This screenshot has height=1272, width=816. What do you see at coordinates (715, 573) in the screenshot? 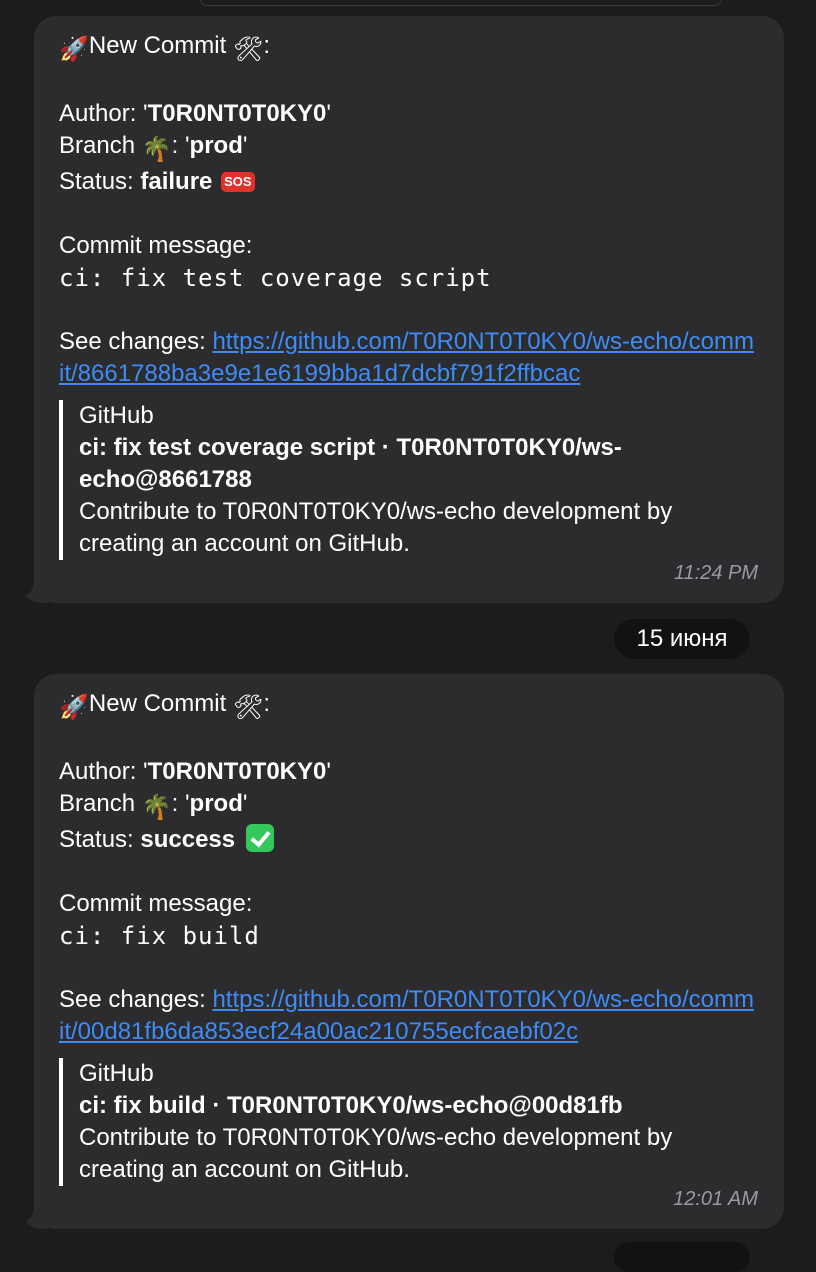
I see `message-timestamp: 11:24 PM` at bounding box center [715, 573].